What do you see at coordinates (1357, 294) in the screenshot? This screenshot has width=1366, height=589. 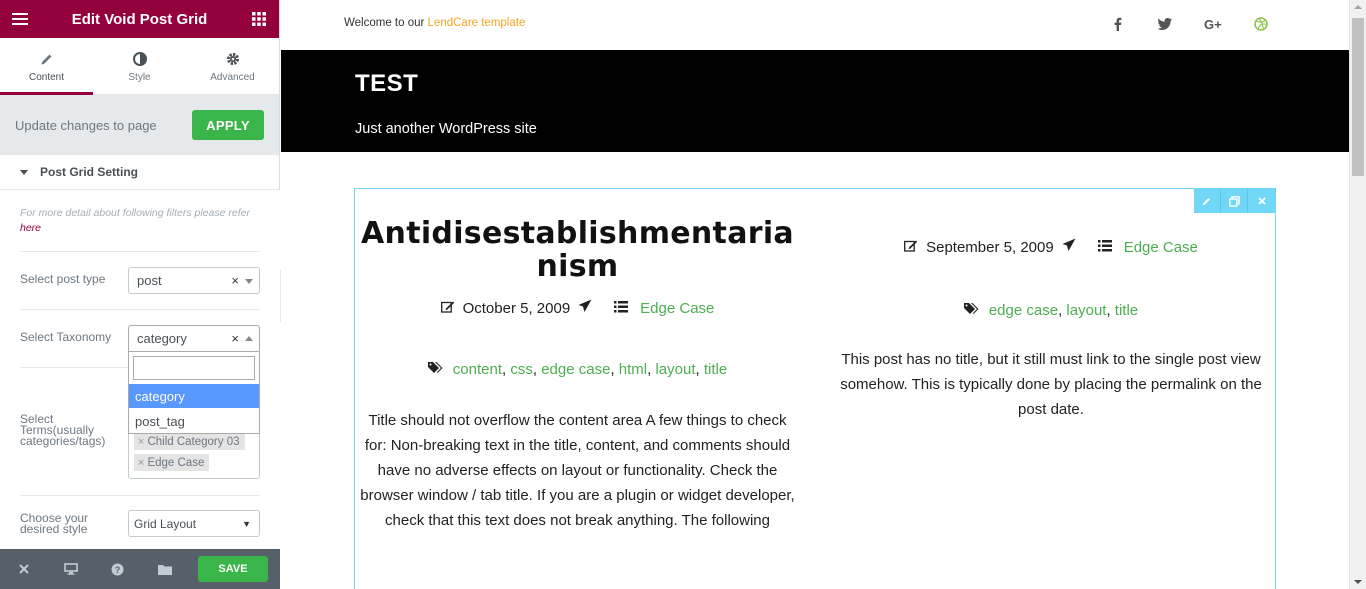 I see `page-scrollbar` at bounding box center [1357, 294].